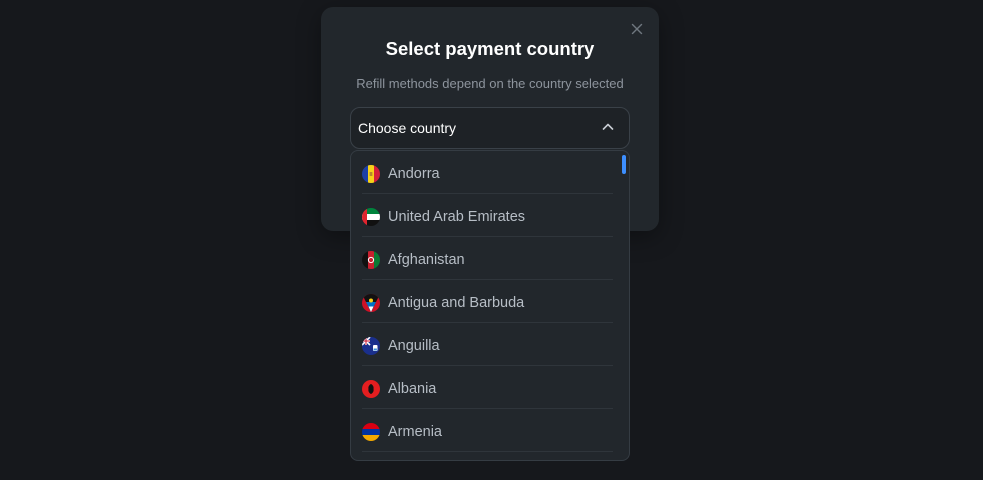 This screenshot has height=480, width=983. What do you see at coordinates (624, 164) in the screenshot?
I see `dropdown-scrollbar` at bounding box center [624, 164].